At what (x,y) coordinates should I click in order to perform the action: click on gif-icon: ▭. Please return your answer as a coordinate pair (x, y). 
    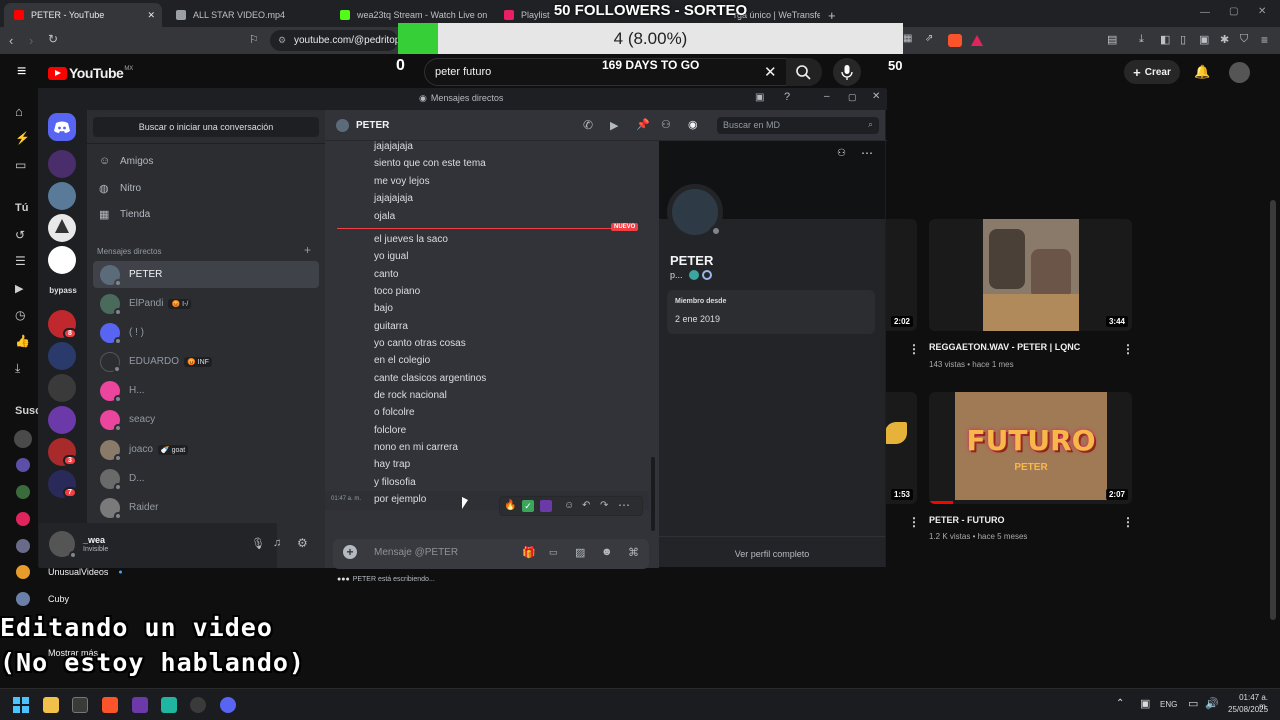
    Looking at the image, I should click on (553, 552).